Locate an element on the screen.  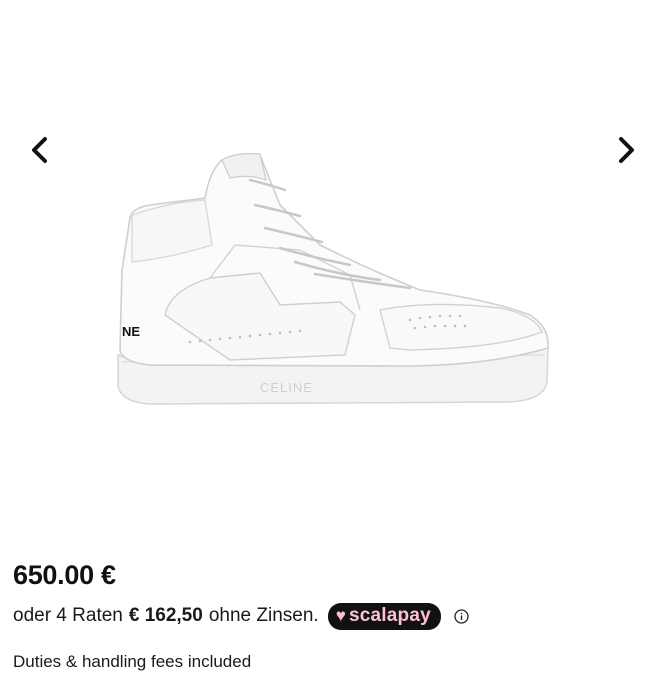
scalapay-label: scalapay is located at coordinates (389, 615).